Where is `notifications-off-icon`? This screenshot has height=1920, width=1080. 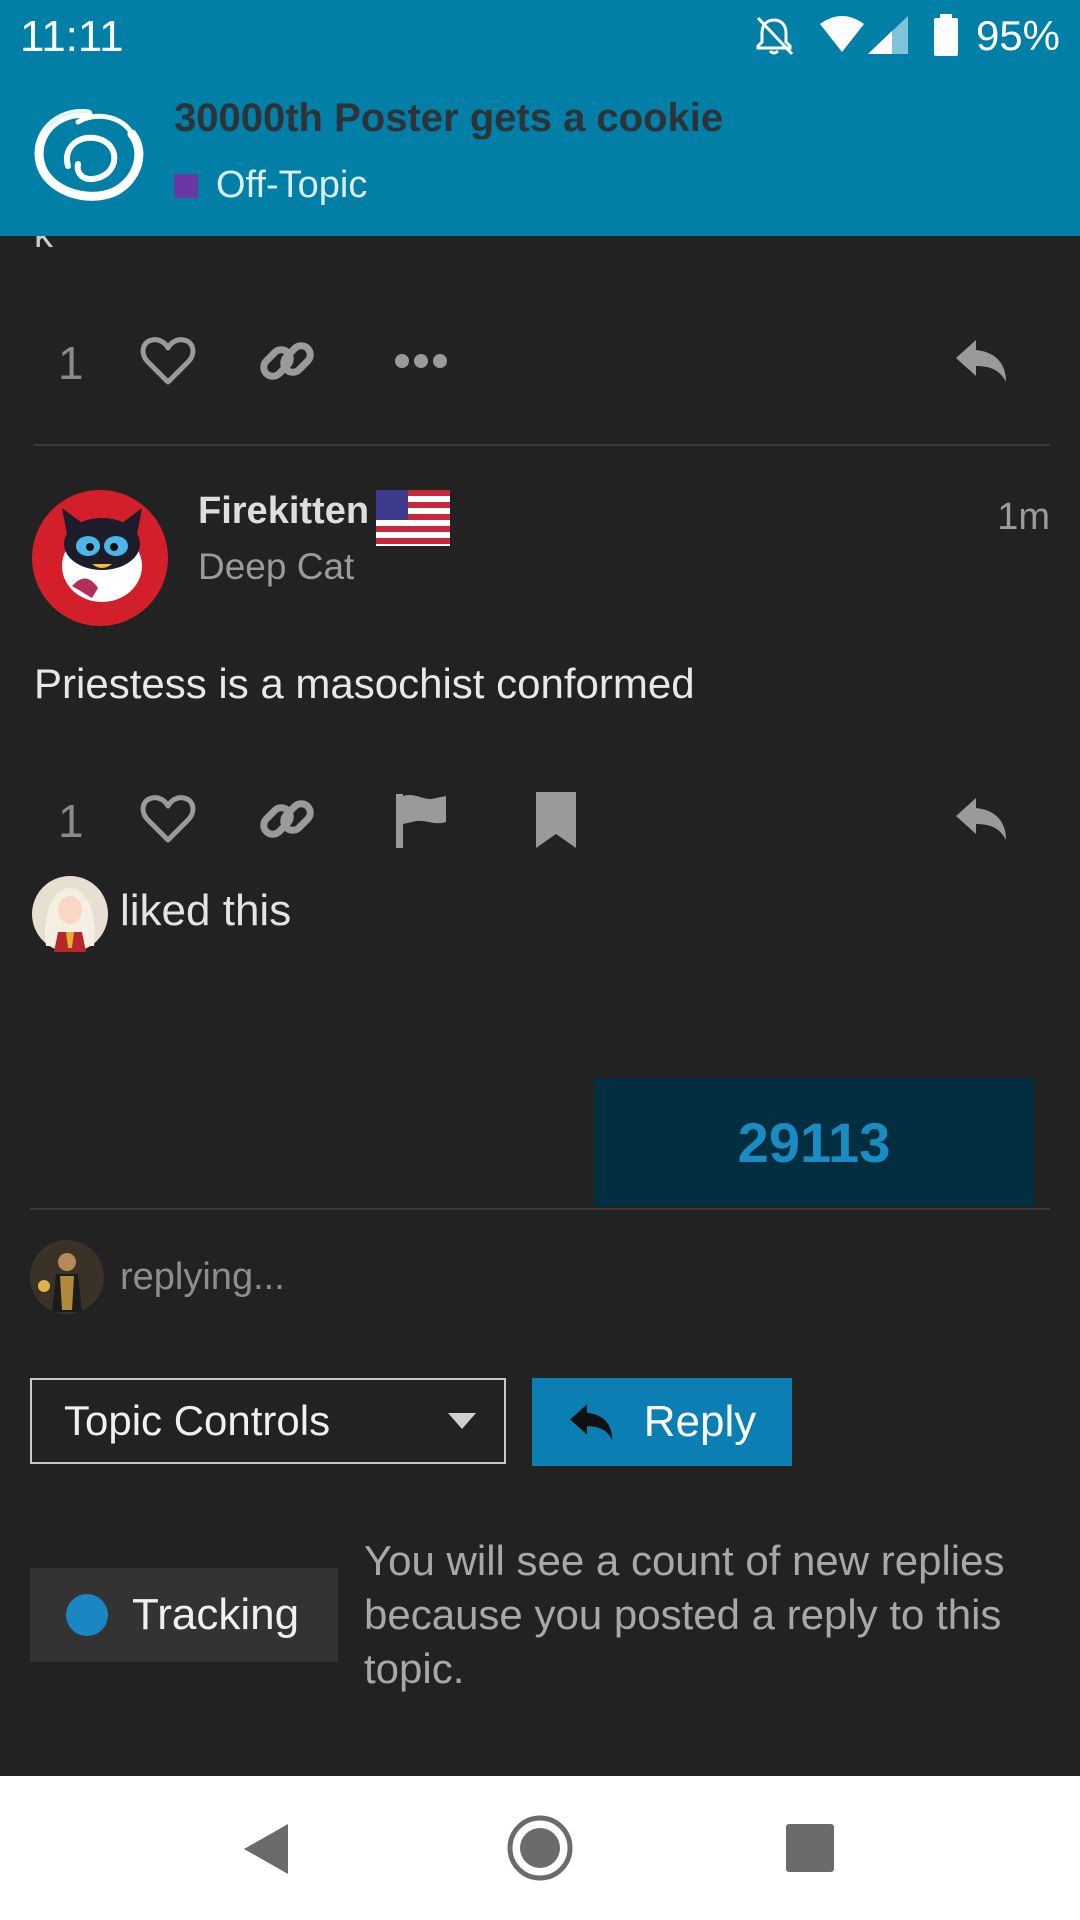 notifications-off-icon is located at coordinates (774, 36).